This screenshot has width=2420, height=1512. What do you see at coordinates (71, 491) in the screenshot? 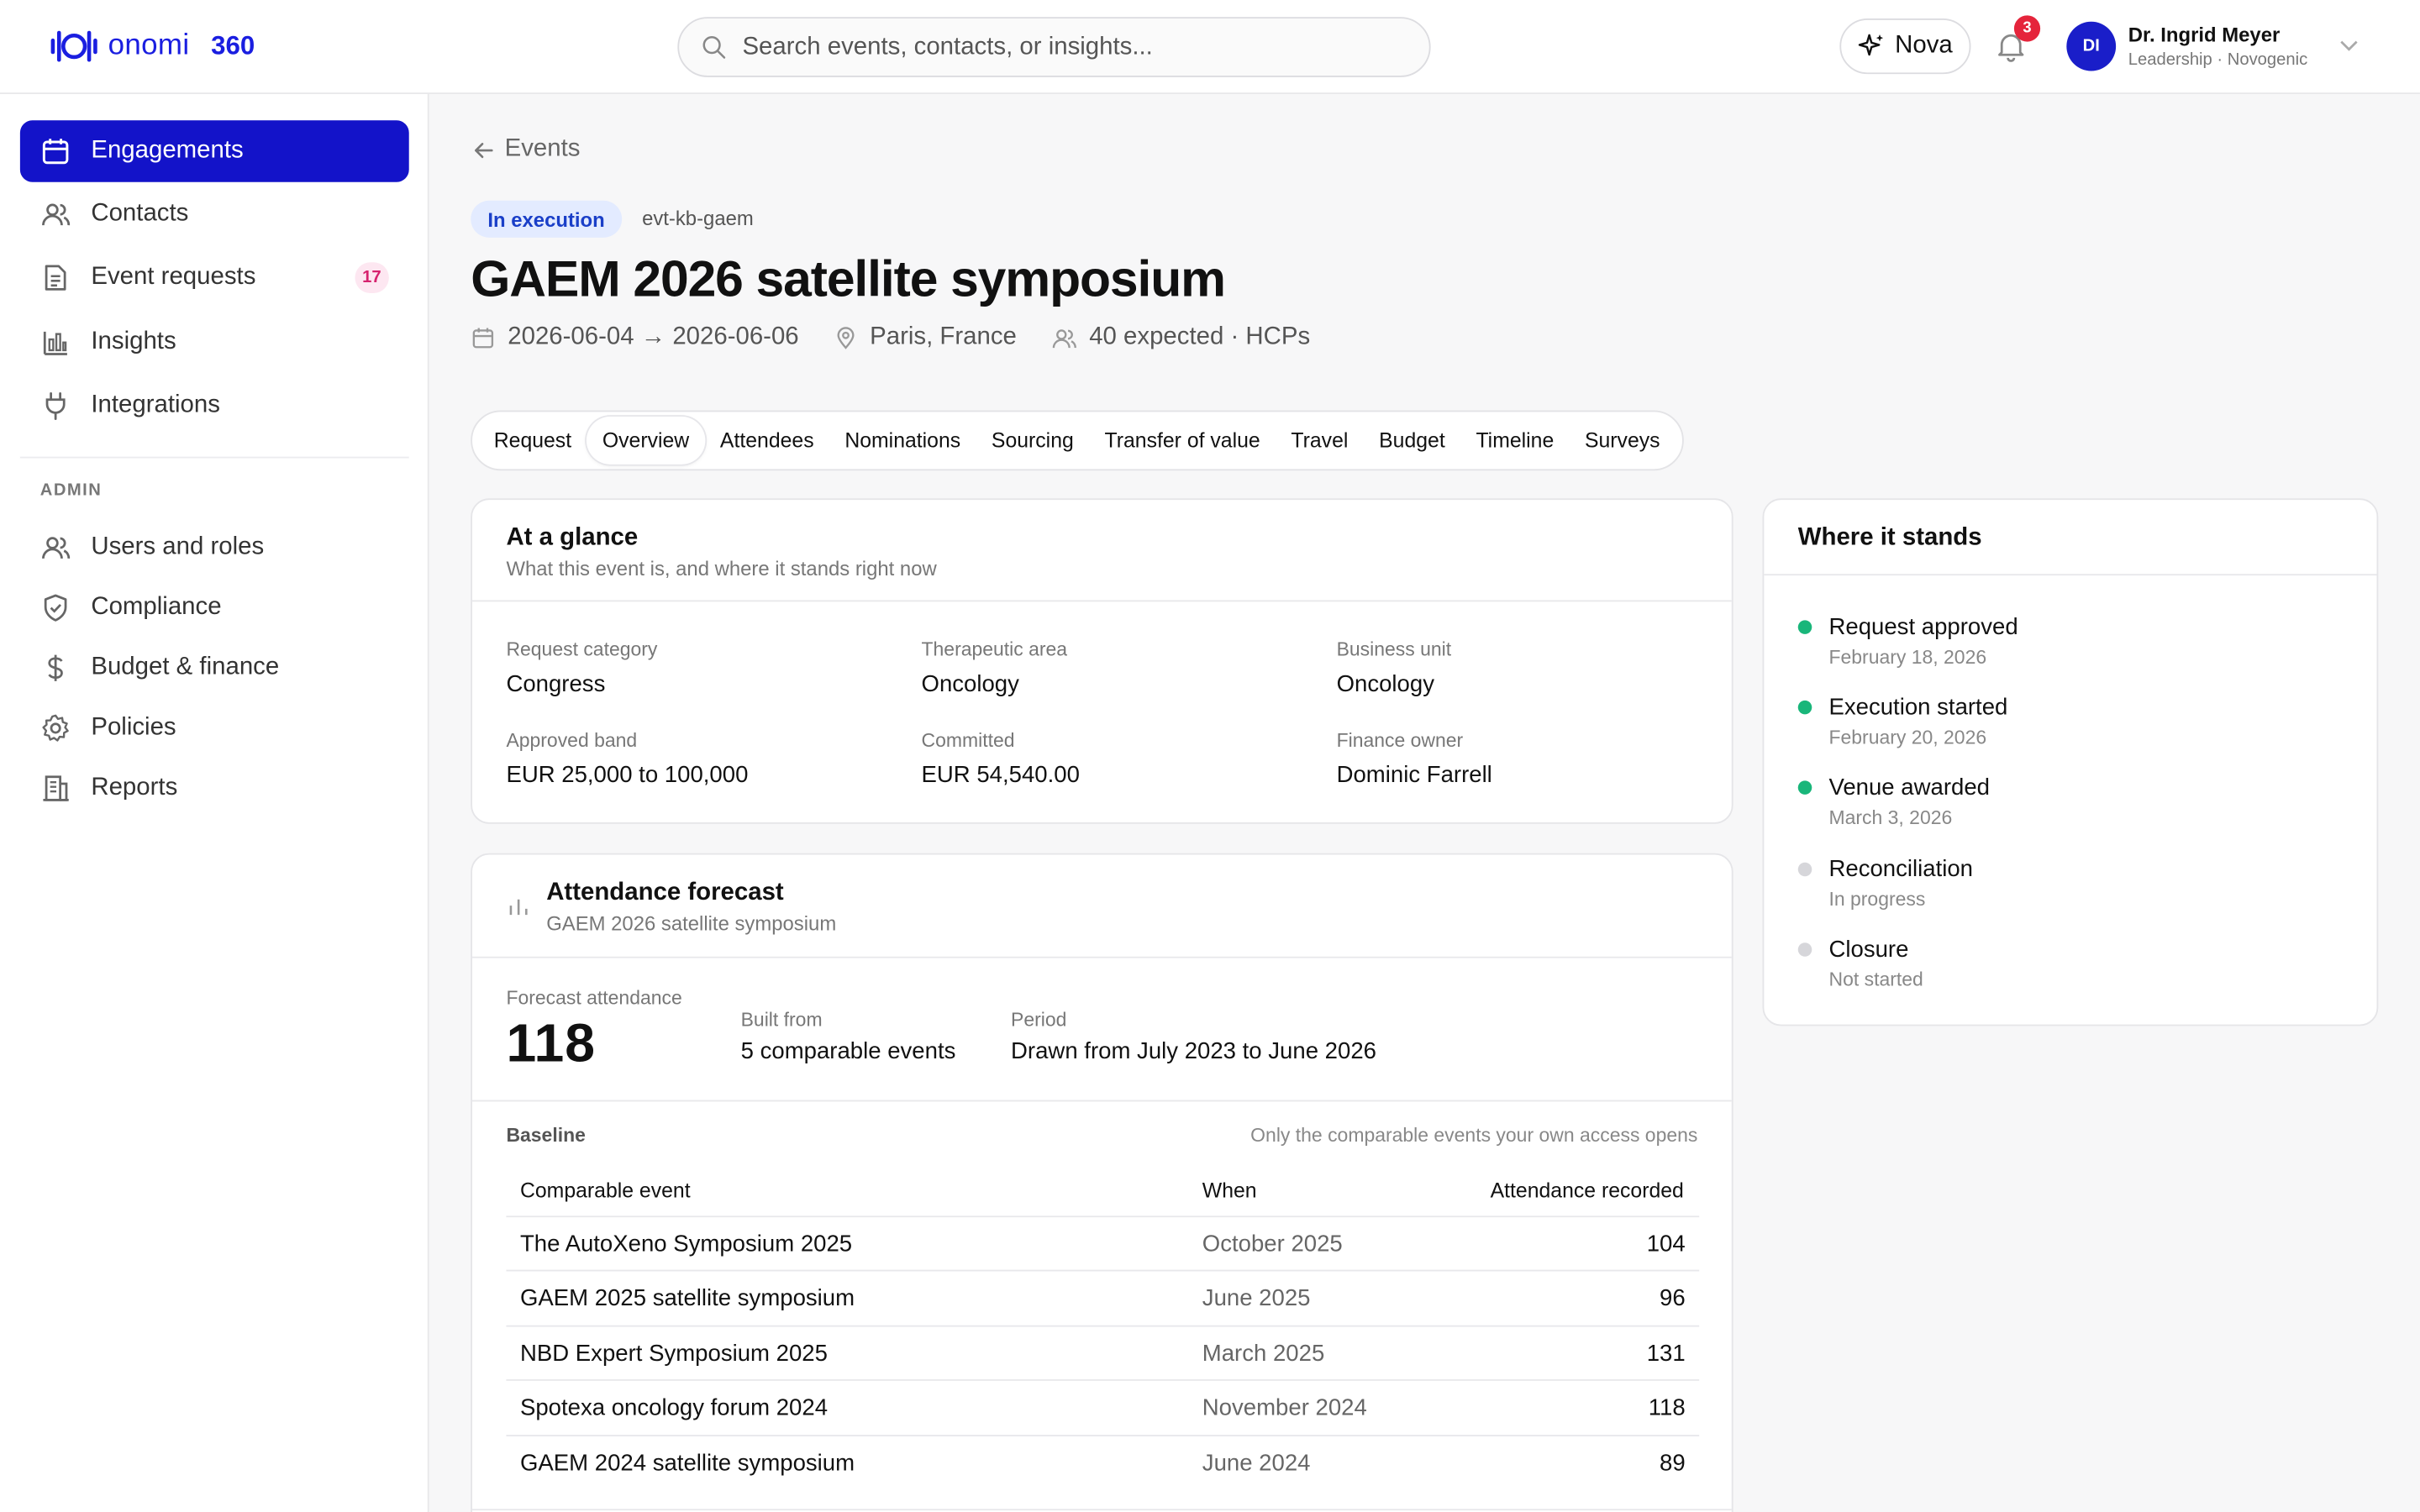
I see `sidebar-section-admin: ADMIN` at bounding box center [71, 491].